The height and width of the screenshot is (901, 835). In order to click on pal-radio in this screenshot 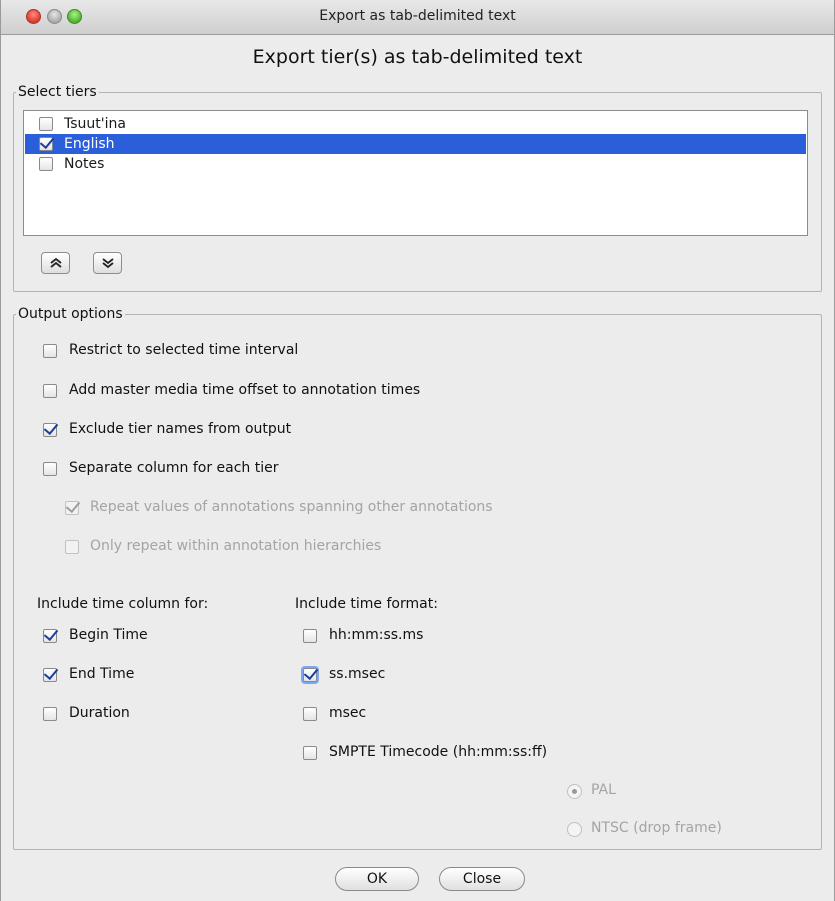, I will do `click(574, 791)`.